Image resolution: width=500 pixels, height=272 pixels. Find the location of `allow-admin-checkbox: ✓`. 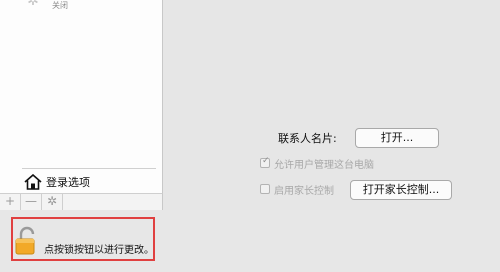

allow-admin-checkbox: ✓ is located at coordinates (265, 162).